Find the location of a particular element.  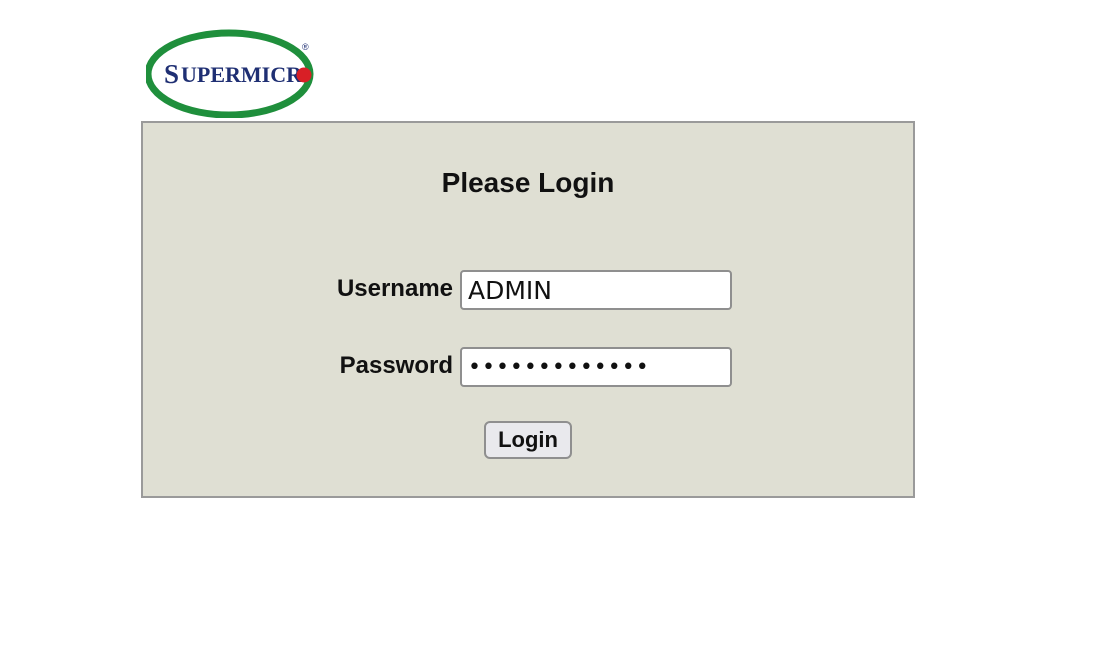

supermicro-logo: S UPERMICR ® is located at coordinates (231, 73).